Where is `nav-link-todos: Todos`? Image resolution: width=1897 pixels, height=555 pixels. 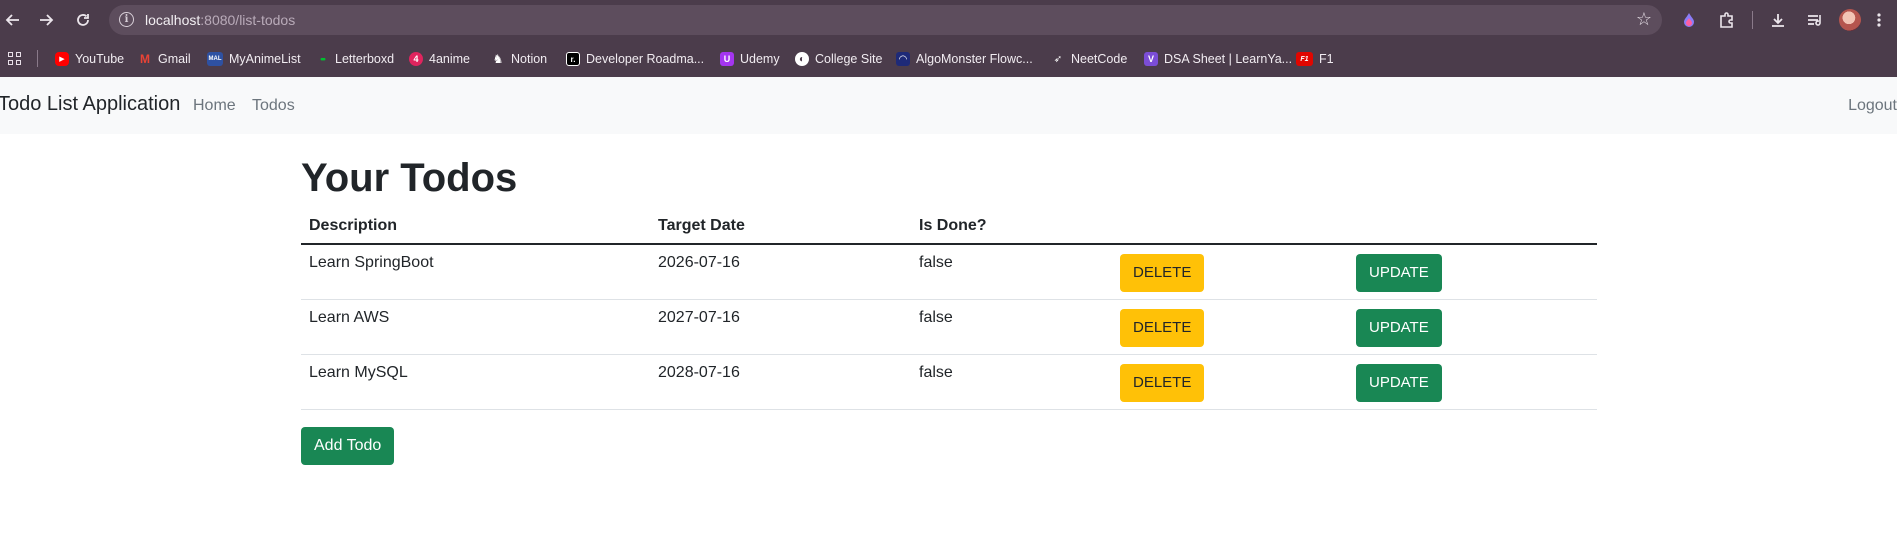 nav-link-todos: Todos is located at coordinates (273, 106).